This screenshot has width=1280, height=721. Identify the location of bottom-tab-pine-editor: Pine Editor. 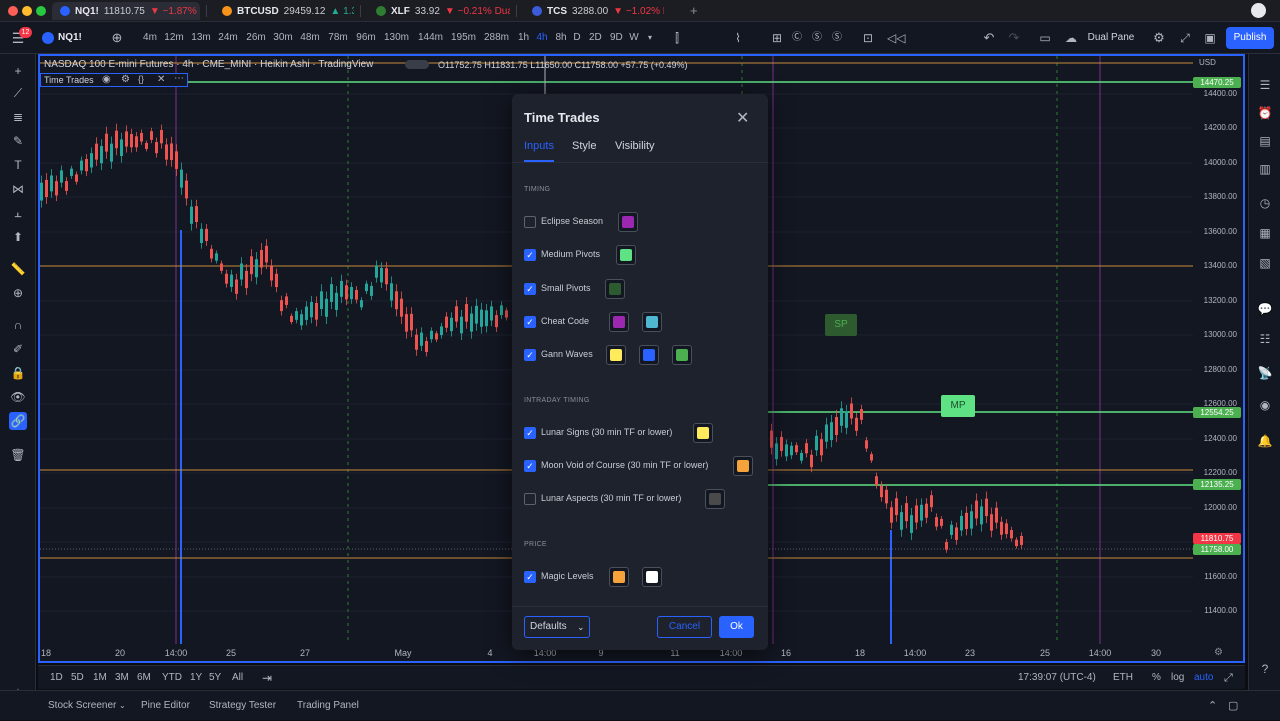
(165, 706).